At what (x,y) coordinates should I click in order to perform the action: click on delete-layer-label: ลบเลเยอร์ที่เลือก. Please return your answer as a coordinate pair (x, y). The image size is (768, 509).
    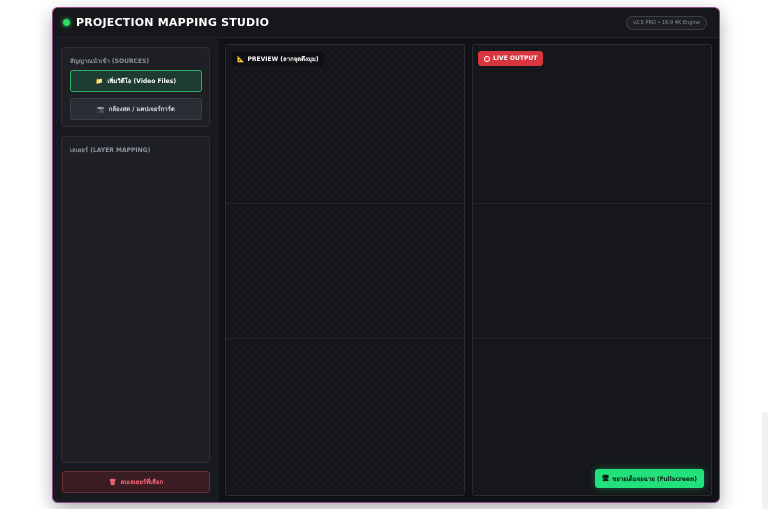
    Looking at the image, I should click on (142, 482).